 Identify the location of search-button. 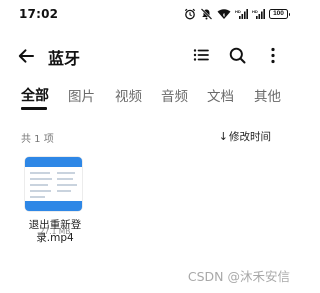
(237, 55).